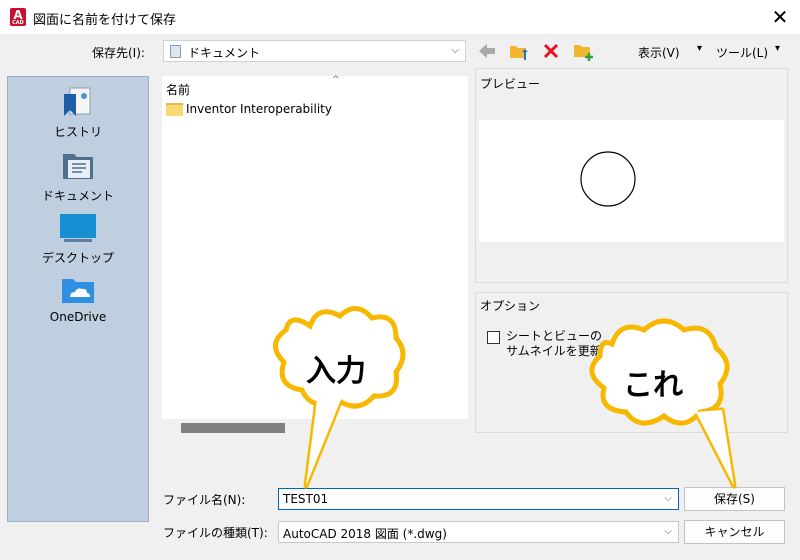  I want to click on view-menu: 表示(V), so click(659, 52).